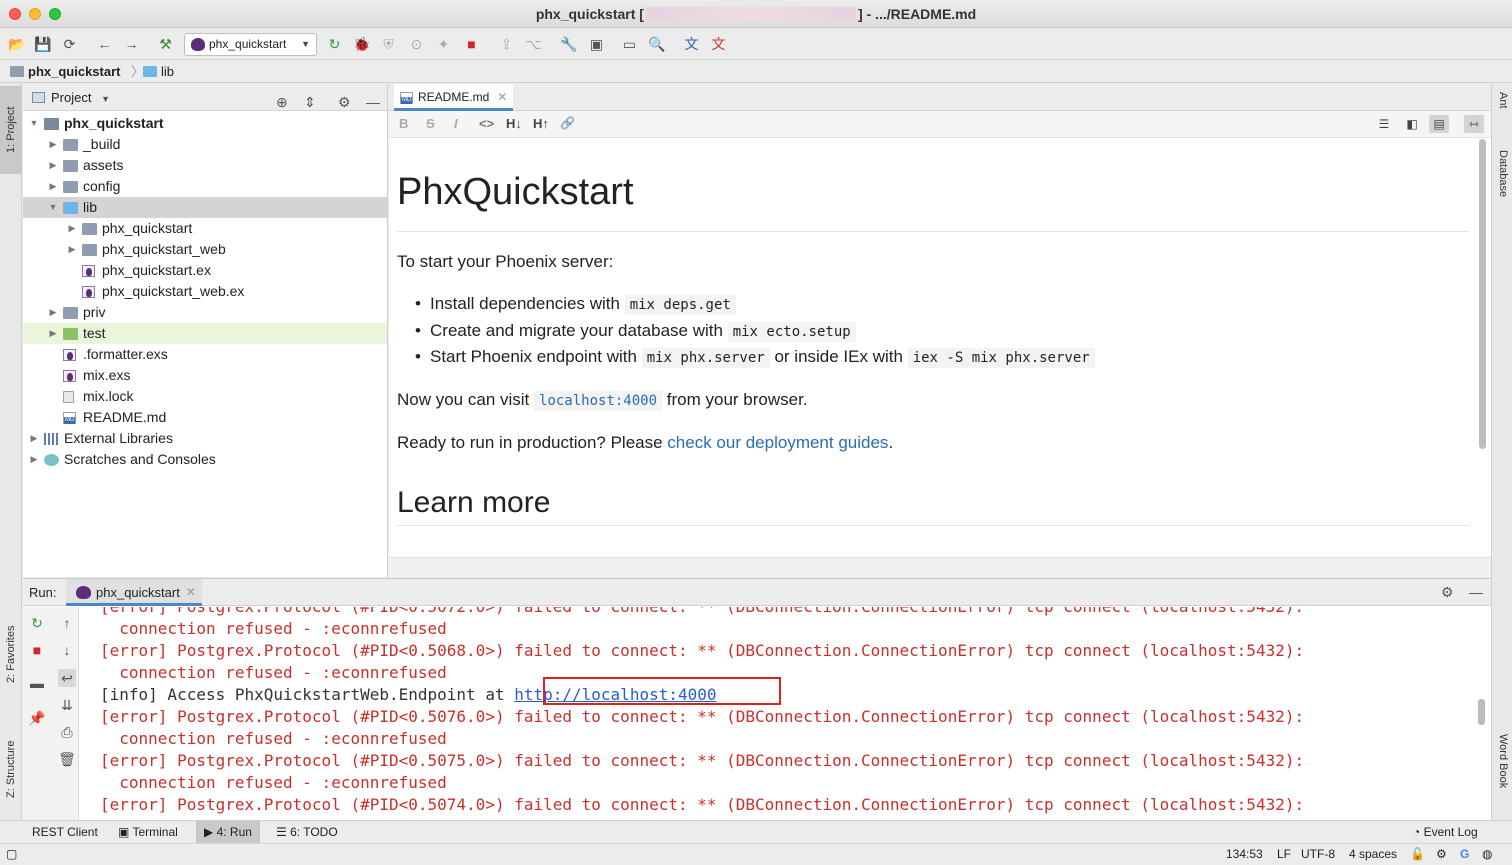 This screenshot has width=1512, height=865. Describe the element at coordinates (205, 375) in the screenshot. I see `tree-item: mix.exs` at that location.